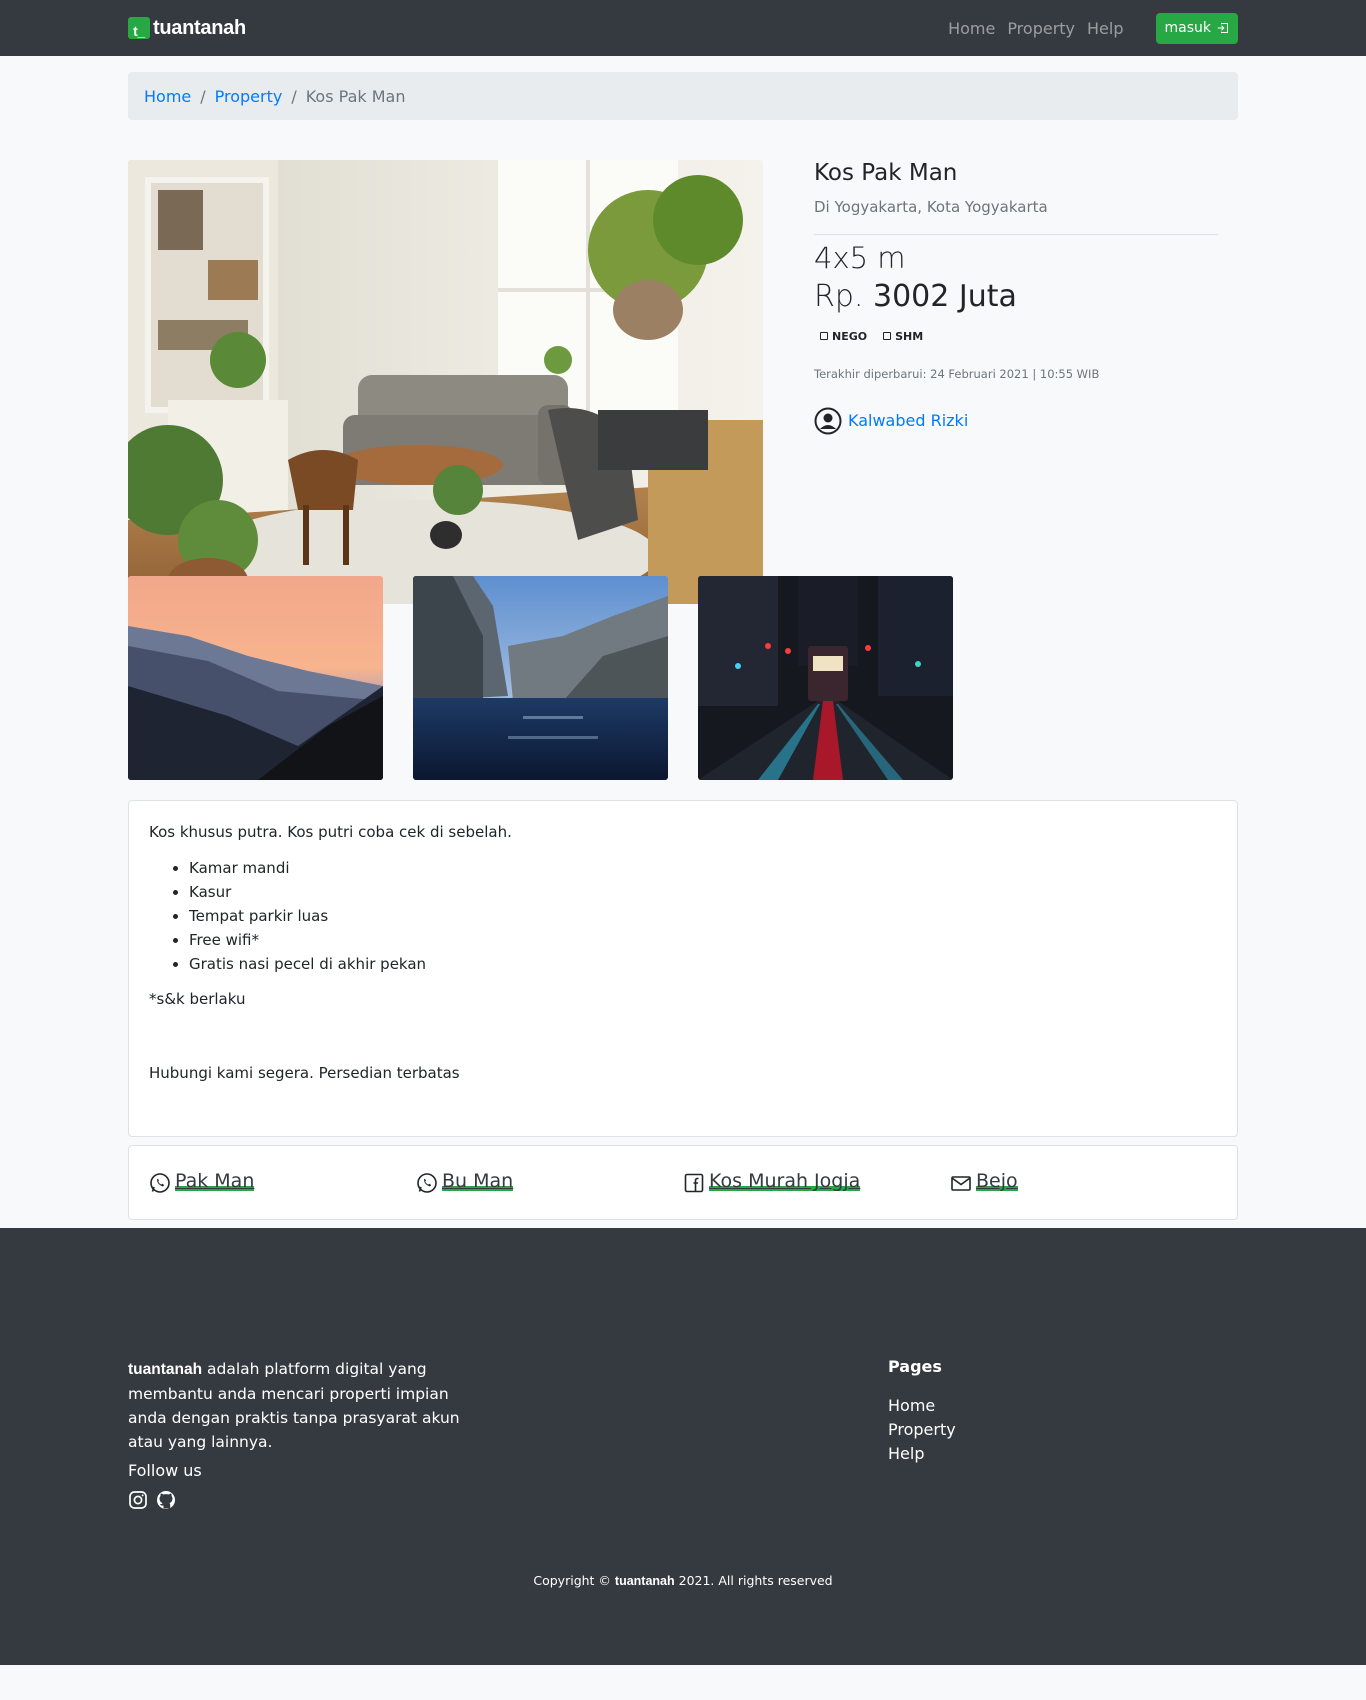 Image resolution: width=1366 pixels, height=1700 pixels. I want to click on description-note: *s&k berlaku, so click(197, 999).